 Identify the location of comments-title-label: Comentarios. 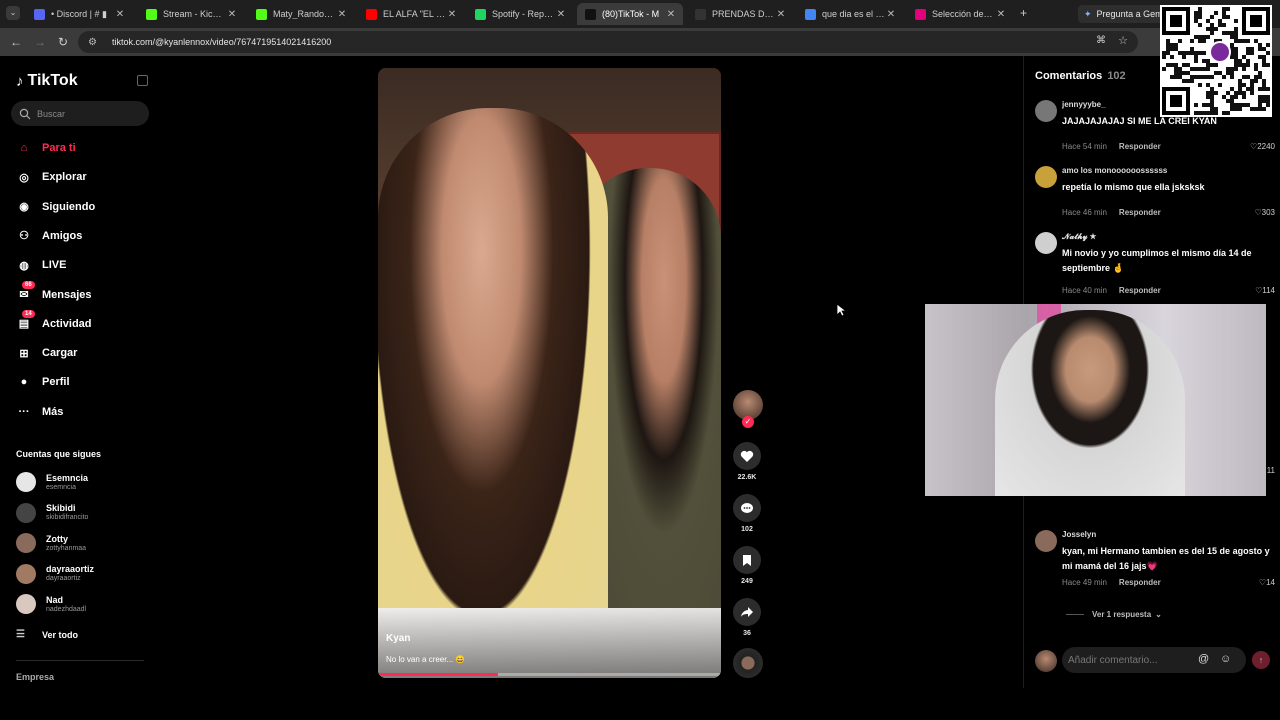
(1069, 76).